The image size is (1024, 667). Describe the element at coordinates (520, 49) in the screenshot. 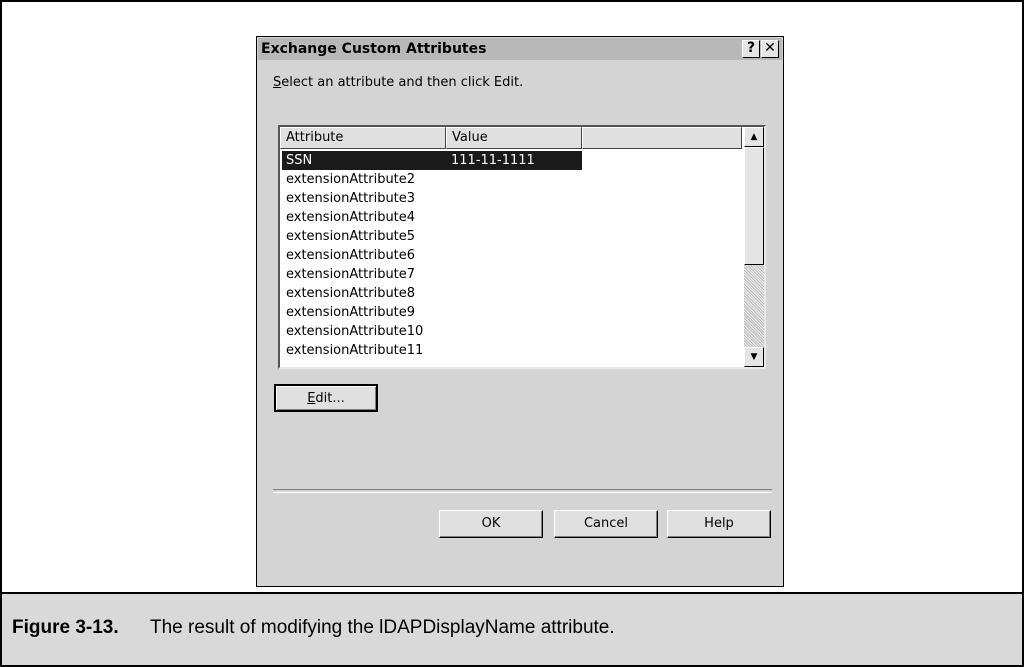

I see `title-bar: Exchange Custom Attributes ? ✕` at that location.